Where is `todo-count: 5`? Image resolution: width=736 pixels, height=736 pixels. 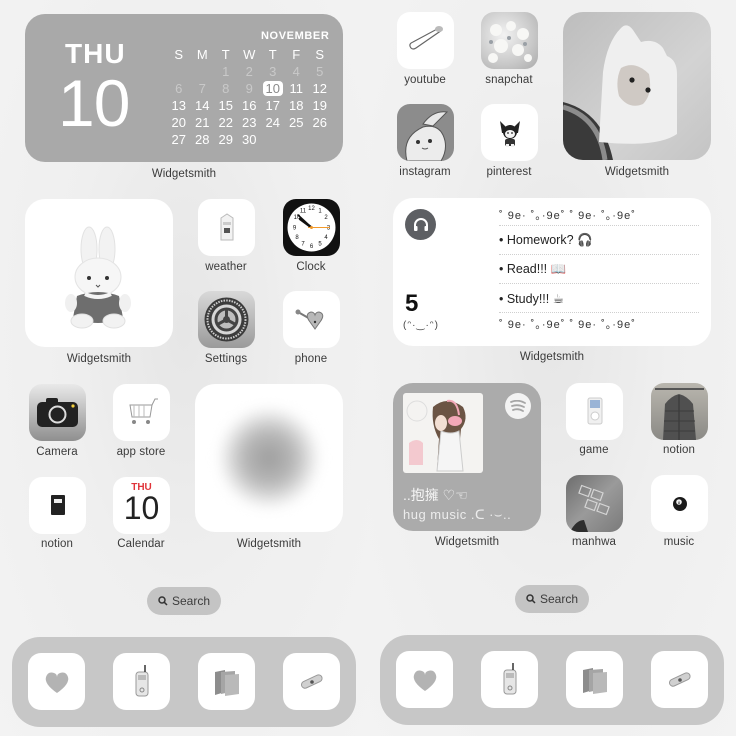
todo-count: 5 is located at coordinates (412, 303).